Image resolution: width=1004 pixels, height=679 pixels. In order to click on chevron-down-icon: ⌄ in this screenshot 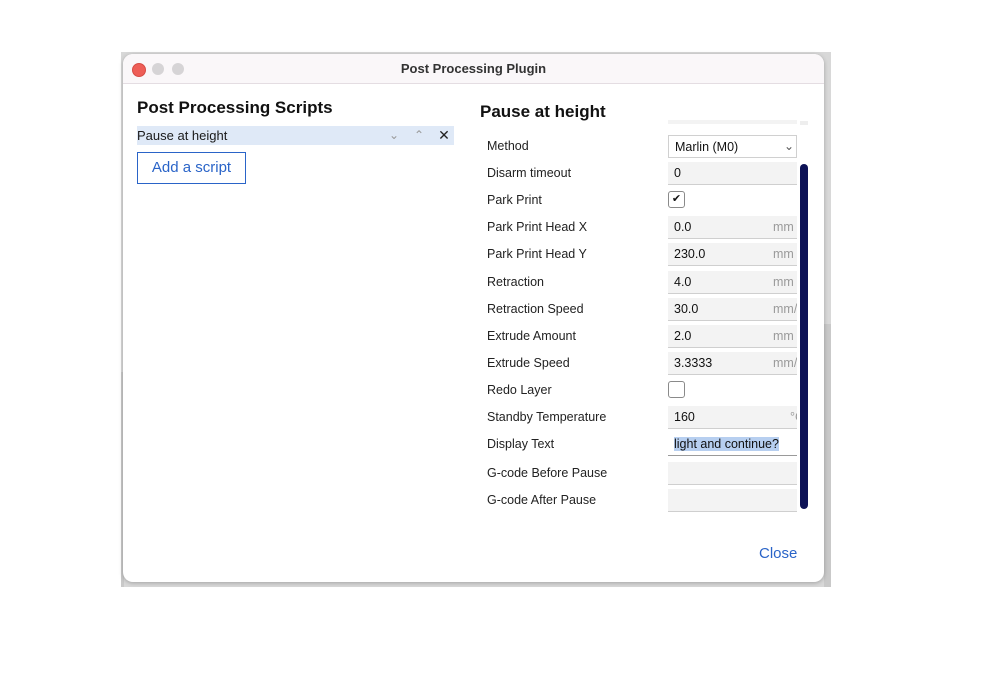, I will do `click(788, 146)`.